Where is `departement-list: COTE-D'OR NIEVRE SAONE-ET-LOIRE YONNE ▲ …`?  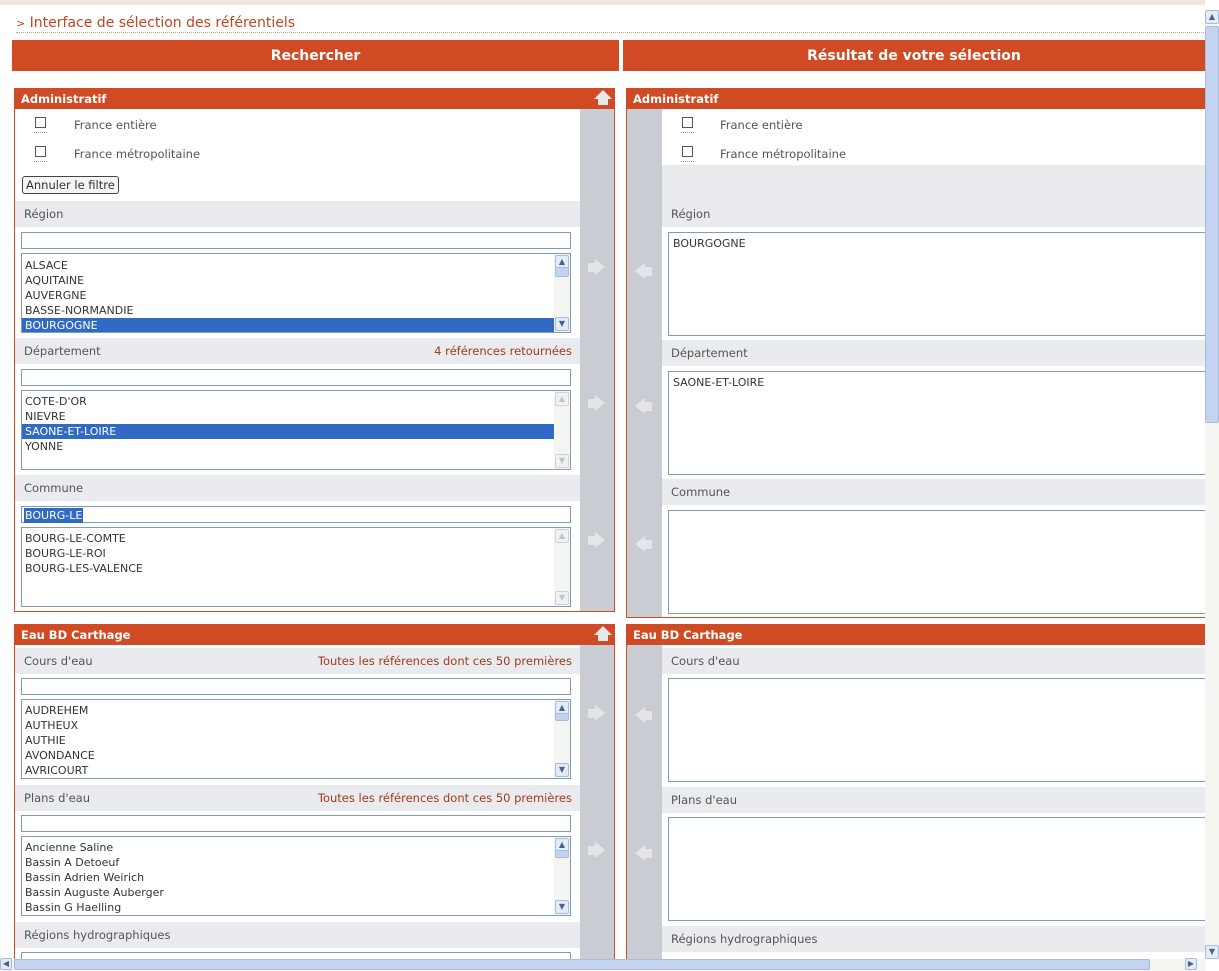 departement-list: COTE-D'OR NIEVRE SAONE-ET-LOIRE YONNE ▲ … is located at coordinates (296, 430).